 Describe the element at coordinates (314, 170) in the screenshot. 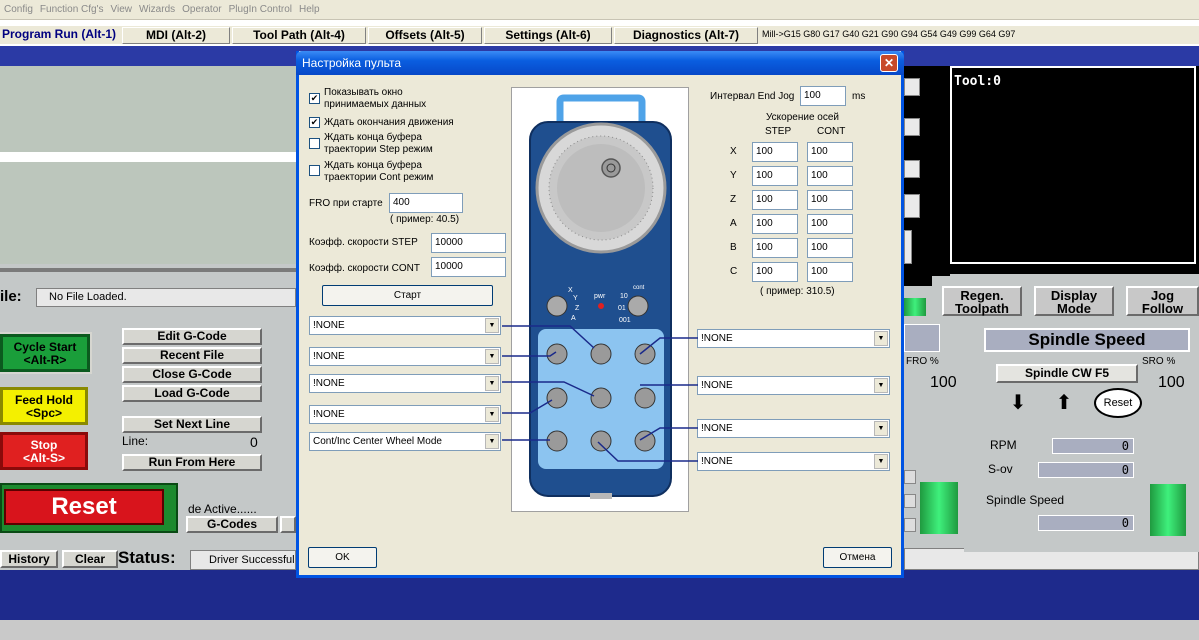

I see `checkbox-wait-buffer-cont` at that location.